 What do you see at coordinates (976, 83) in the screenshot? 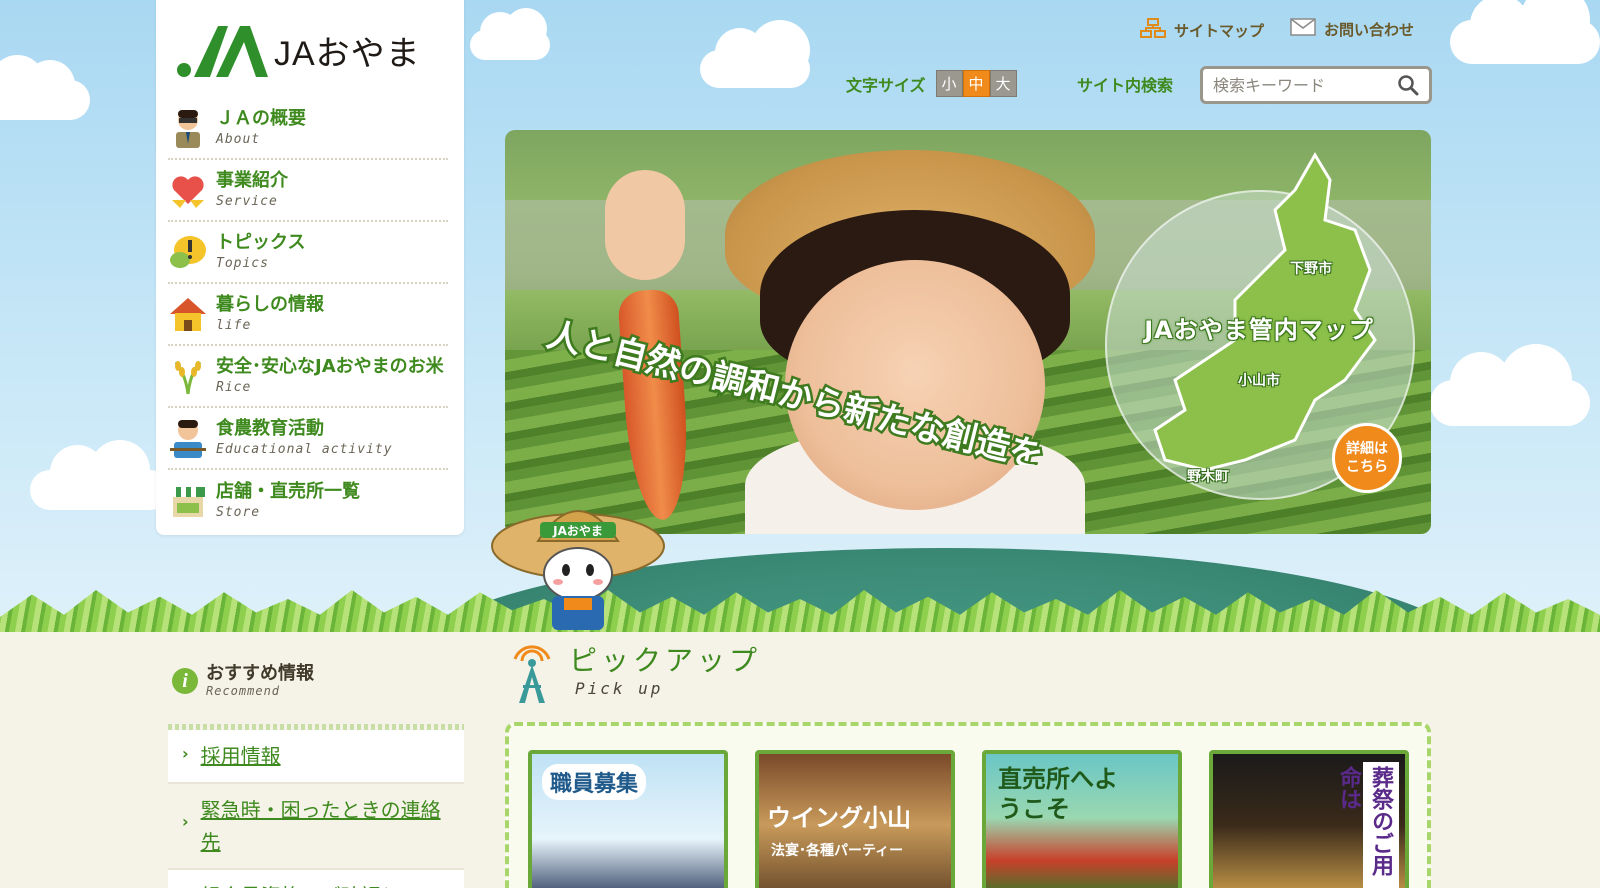
I see `font-size-medium-button: 中` at bounding box center [976, 83].